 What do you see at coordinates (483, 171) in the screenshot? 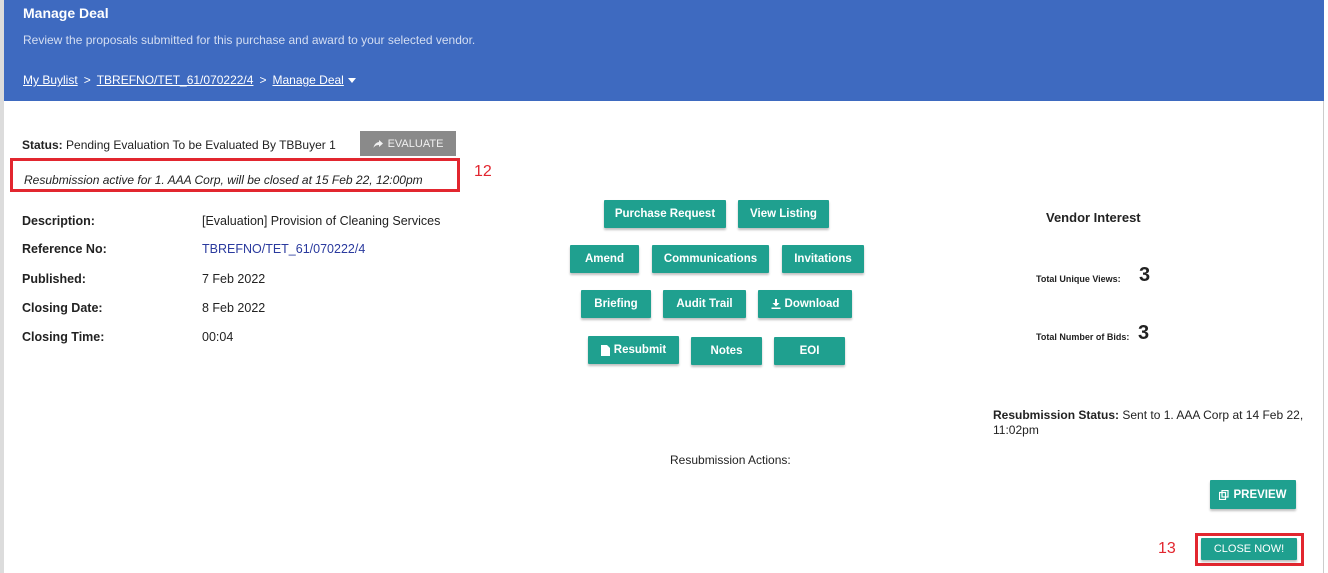
I see `annotation-label-12: 12` at bounding box center [483, 171].